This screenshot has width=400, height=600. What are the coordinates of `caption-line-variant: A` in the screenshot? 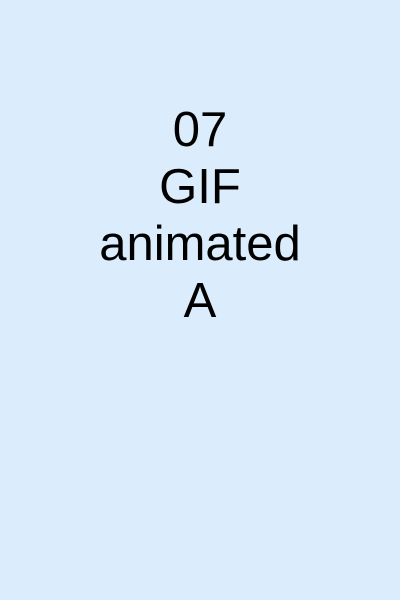 It's located at (200, 301).